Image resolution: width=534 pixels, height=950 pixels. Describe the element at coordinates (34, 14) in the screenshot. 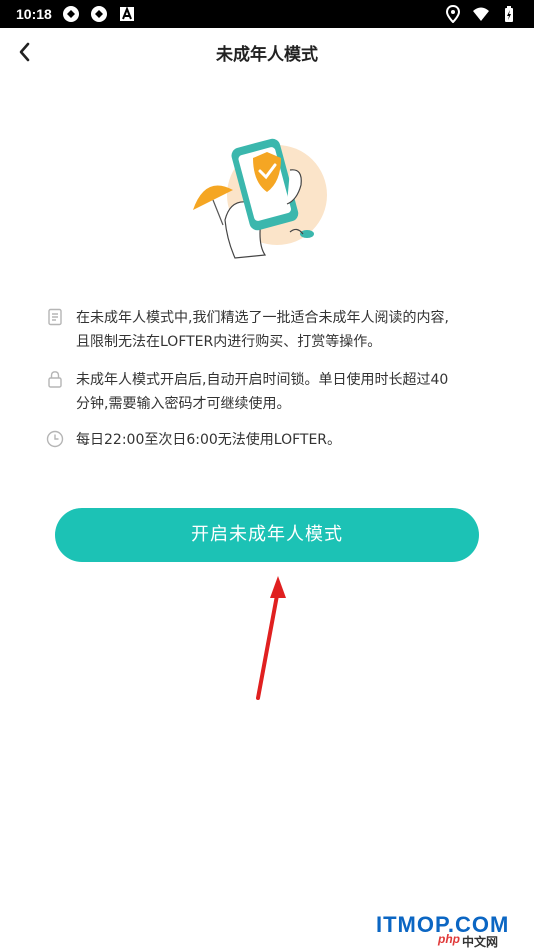

I see `status-time: 10:18` at that location.